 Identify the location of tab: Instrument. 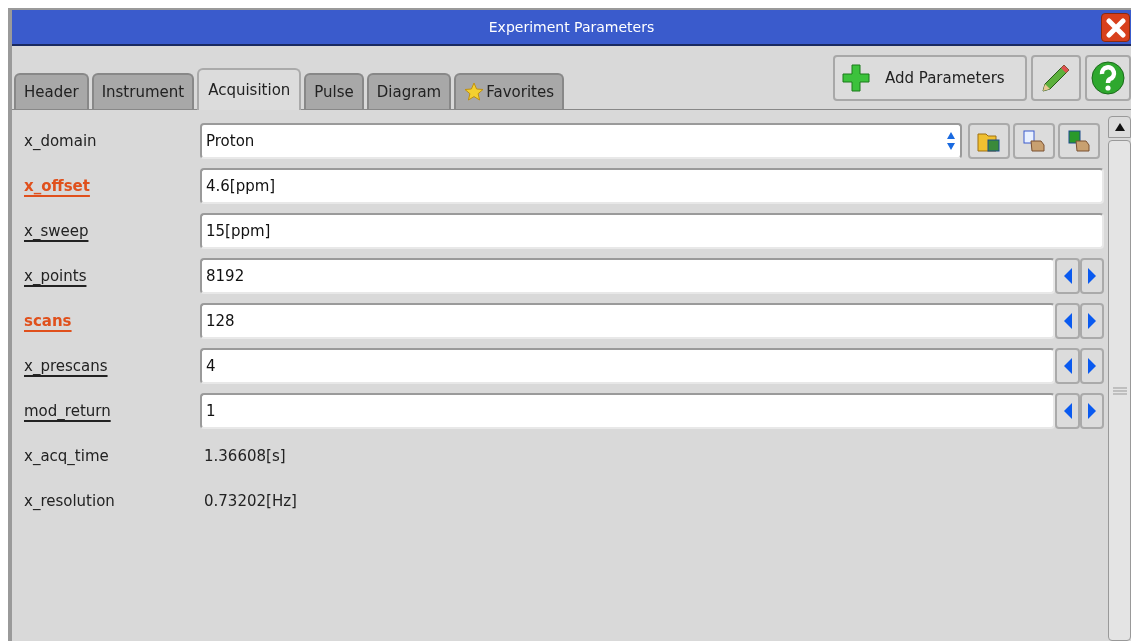
(143, 91).